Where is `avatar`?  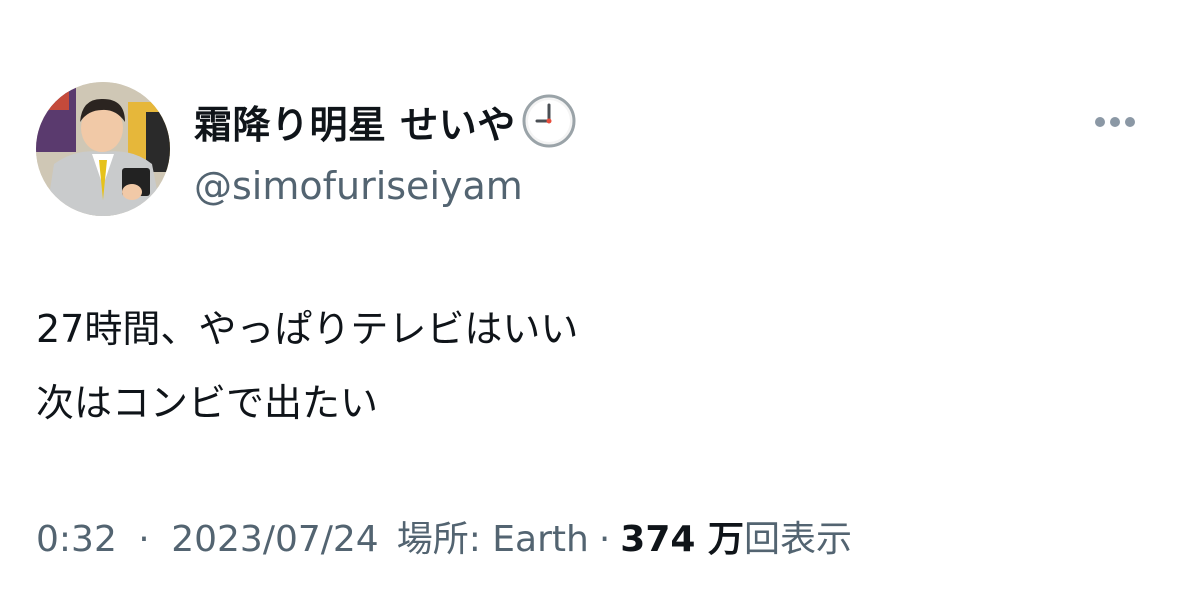 avatar is located at coordinates (103, 149).